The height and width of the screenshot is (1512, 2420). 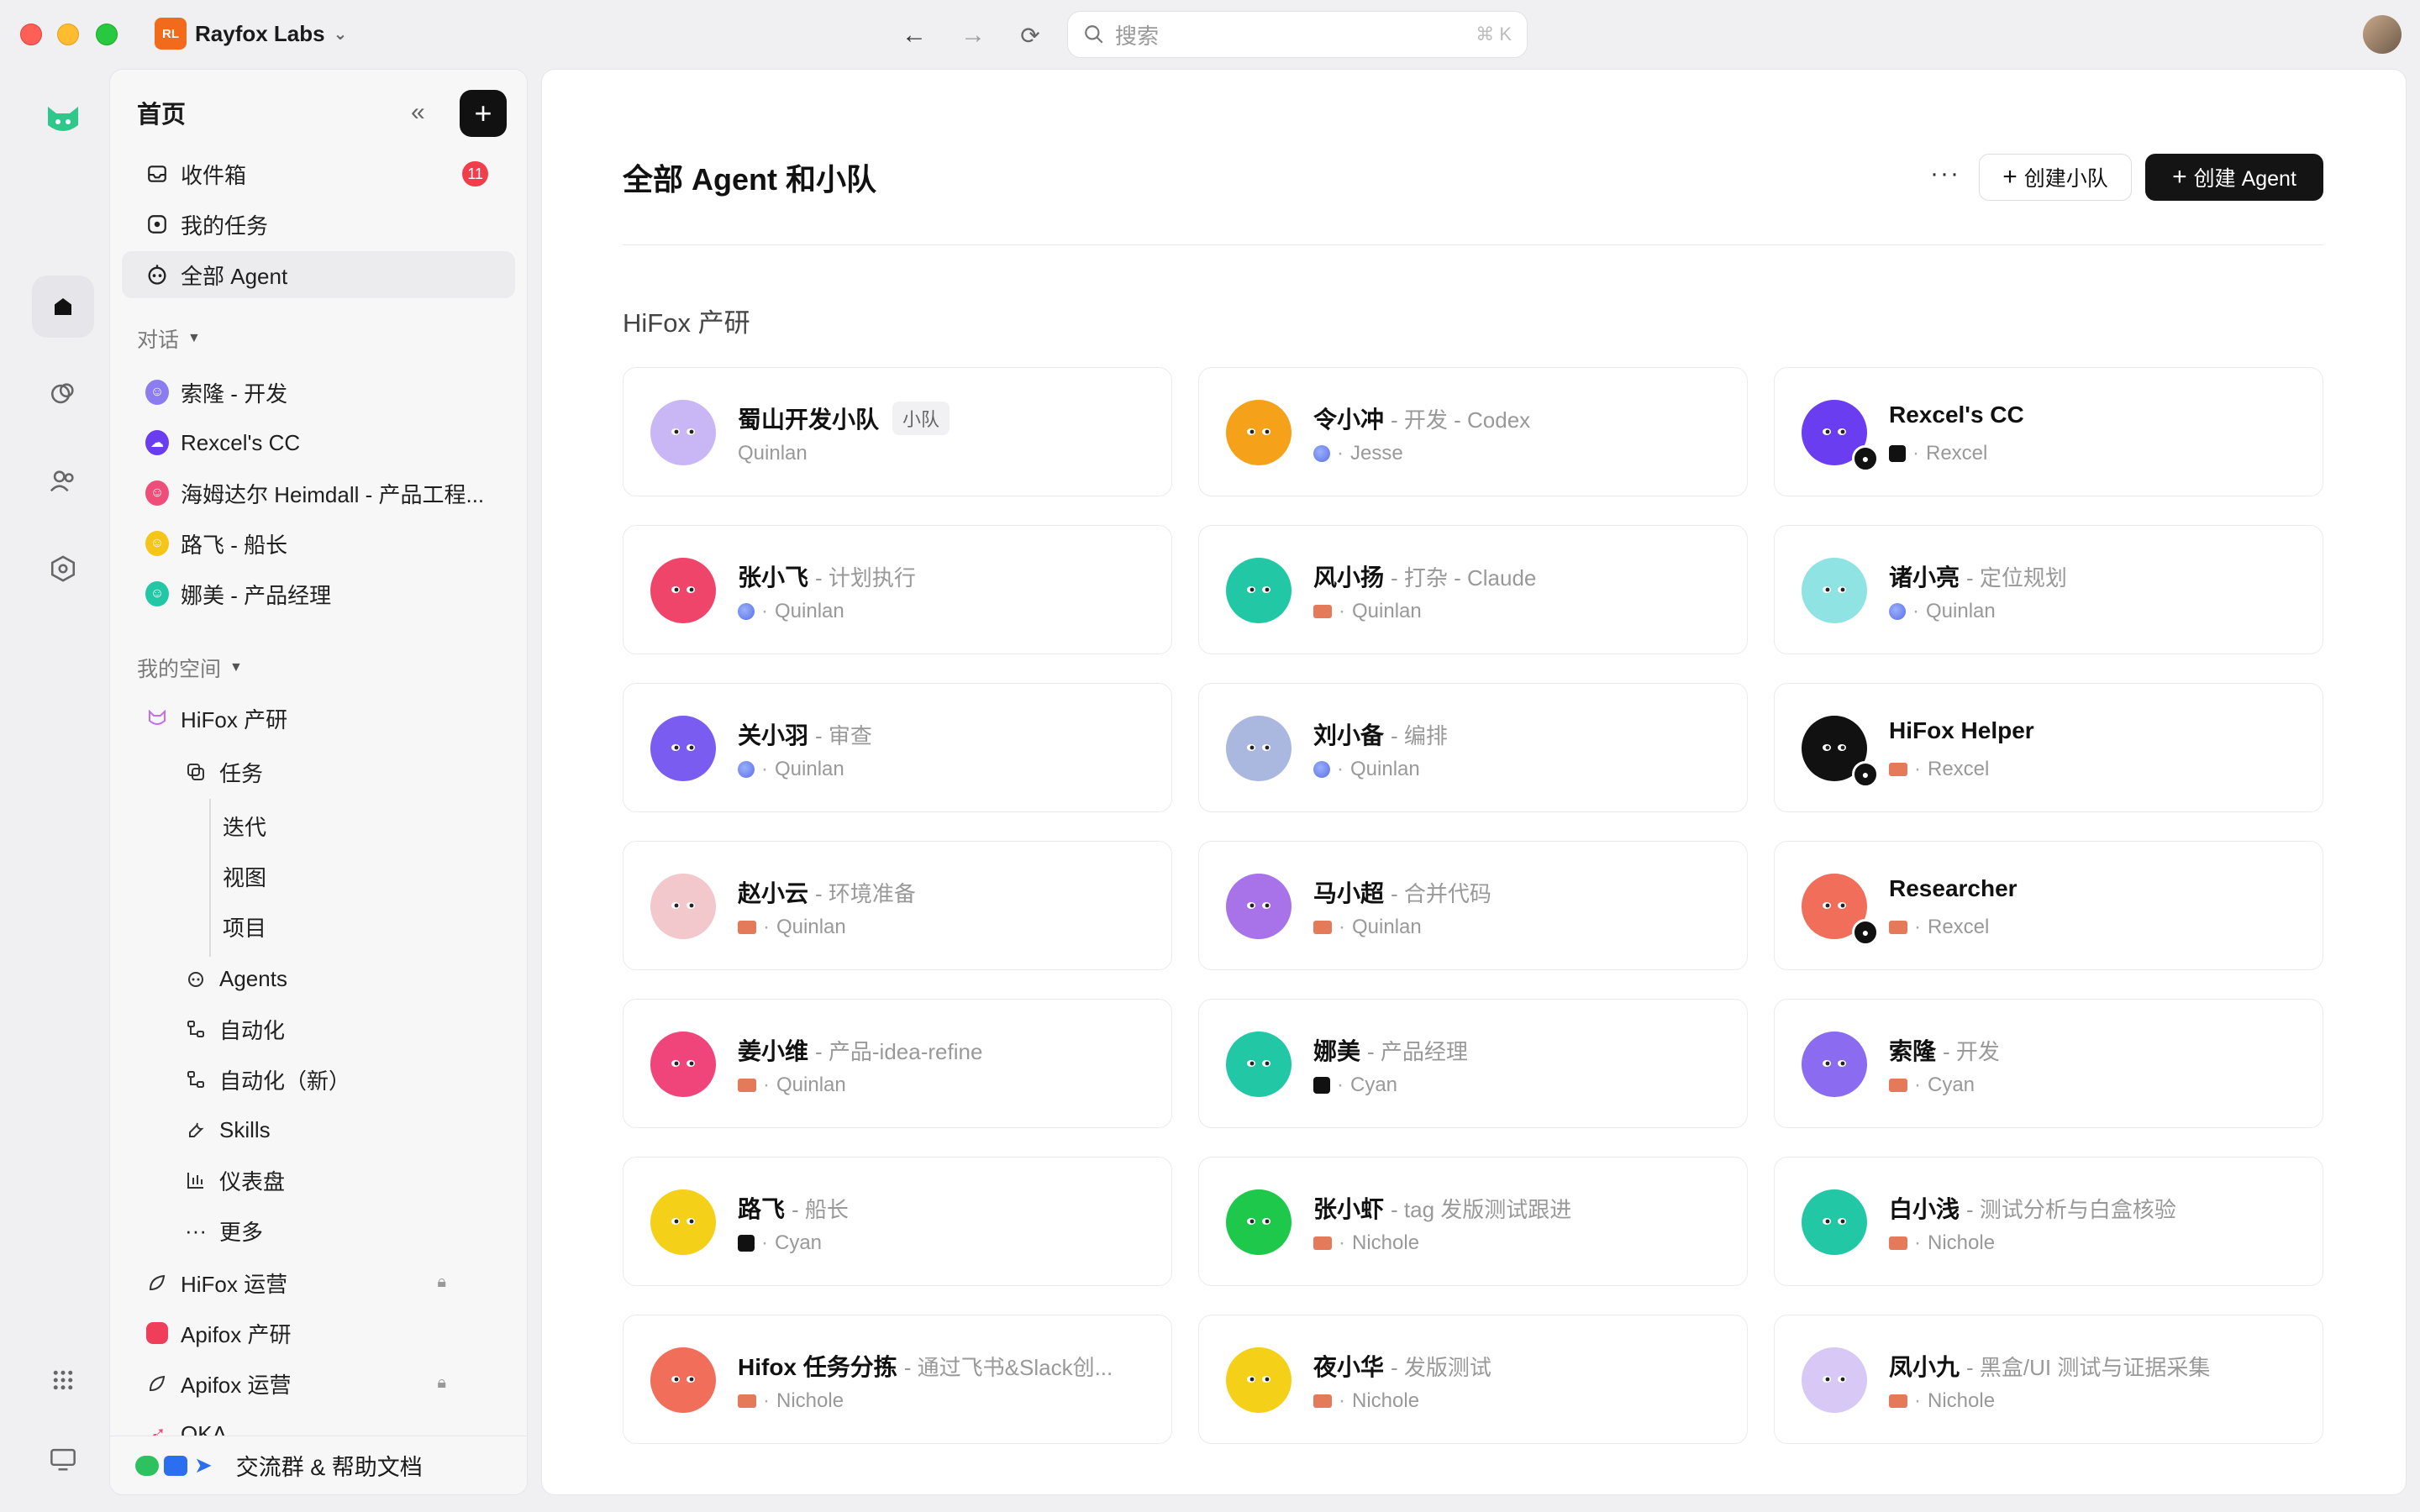 I want to click on close-window-button, so click(x=31, y=34).